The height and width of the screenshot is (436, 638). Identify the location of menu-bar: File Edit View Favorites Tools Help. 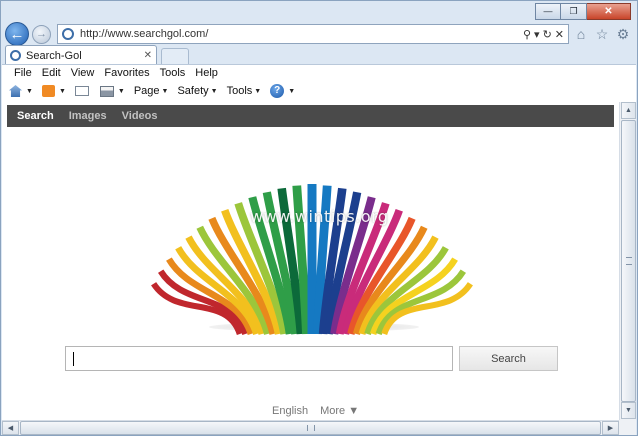
(116, 73).